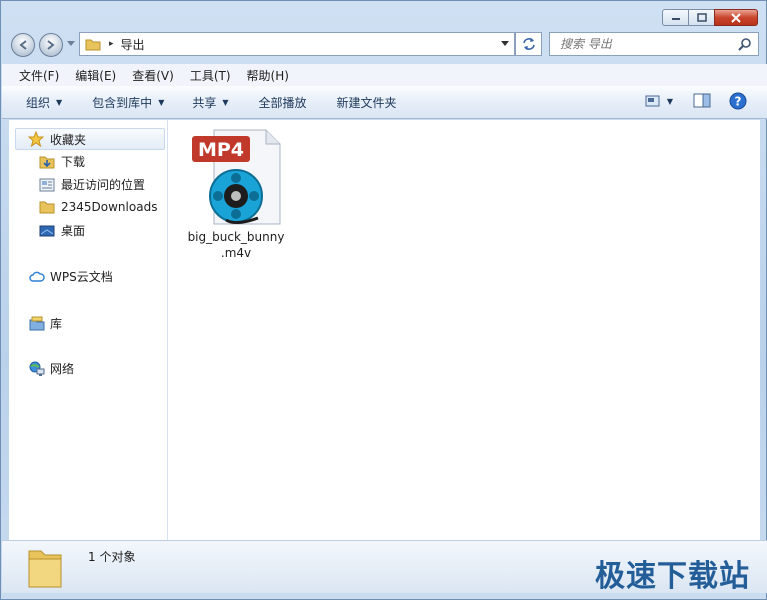 The height and width of the screenshot is (600, 767). I want to click on close-icon, so click(736, 17).